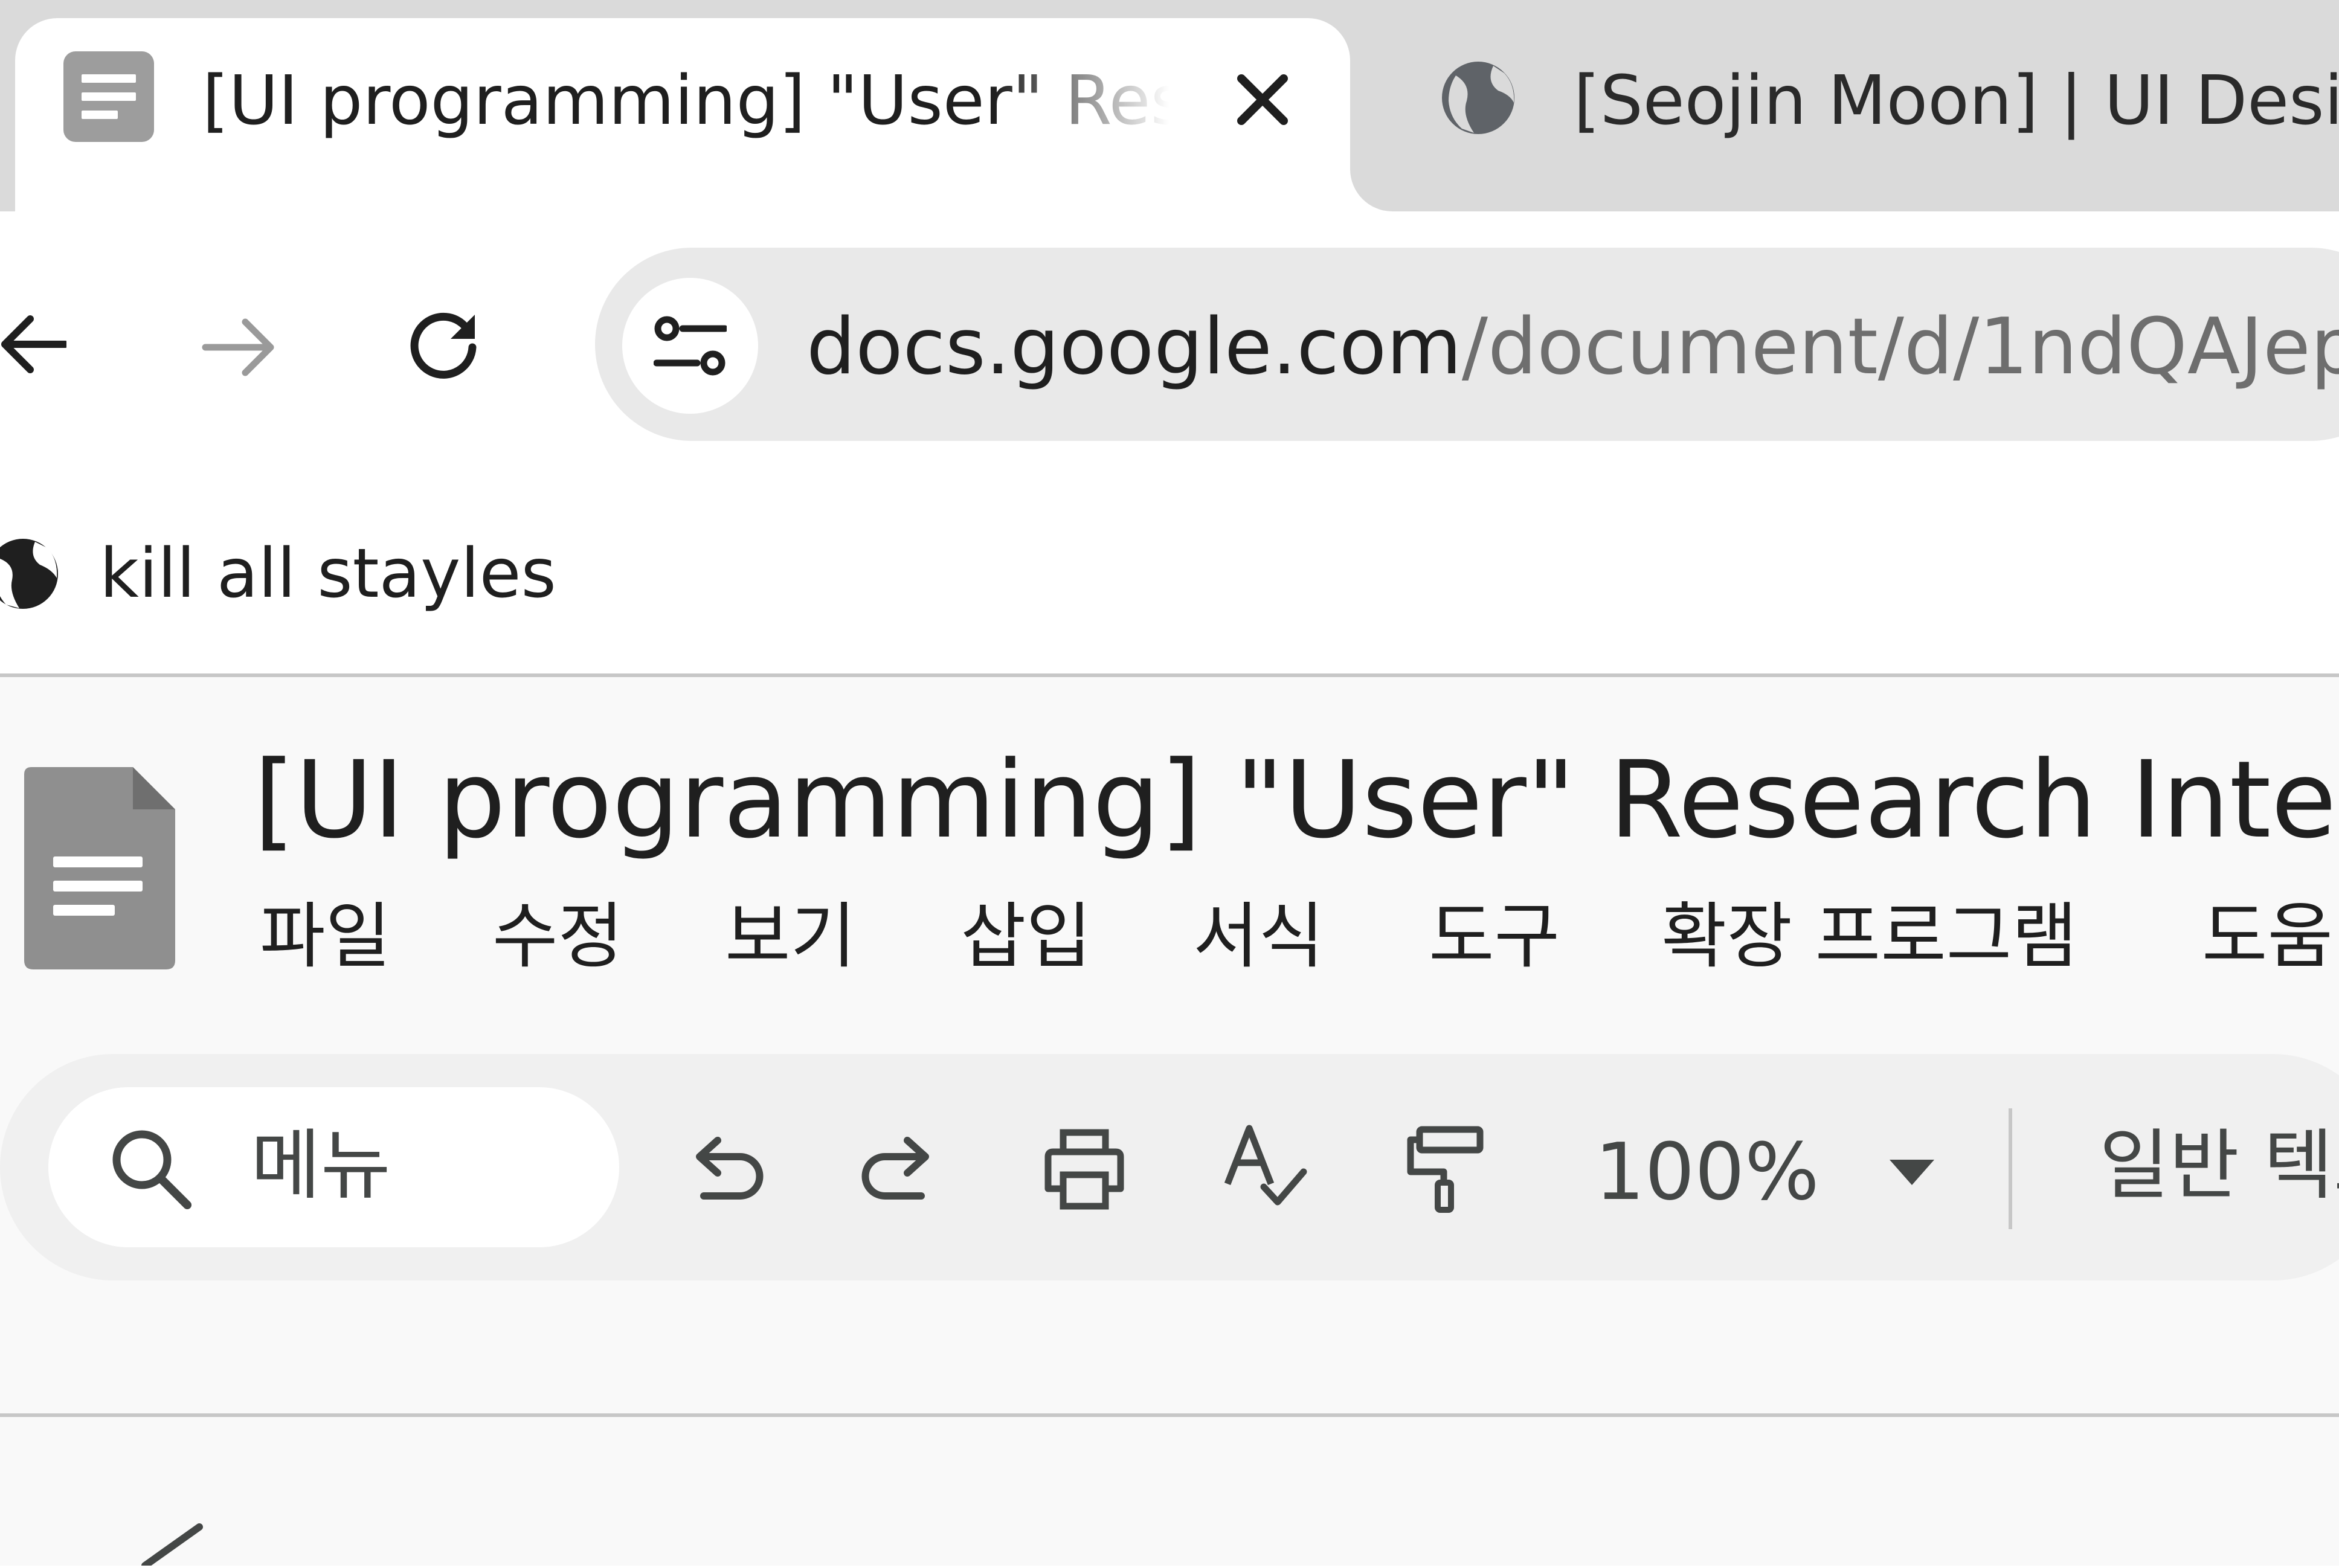 The image size is (2339, 1568). I want to click on menu-view: 보기, so click(790, 936).